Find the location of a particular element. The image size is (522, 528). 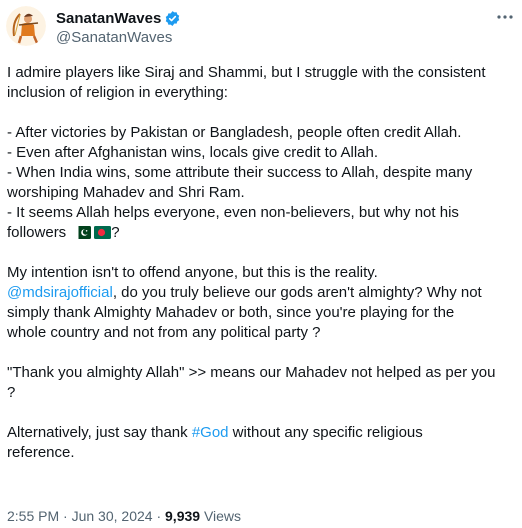

tweet-footer: 2:55 PM · Jun 30, 2024 · 9,939 Views is located at coordinates (124, 516).